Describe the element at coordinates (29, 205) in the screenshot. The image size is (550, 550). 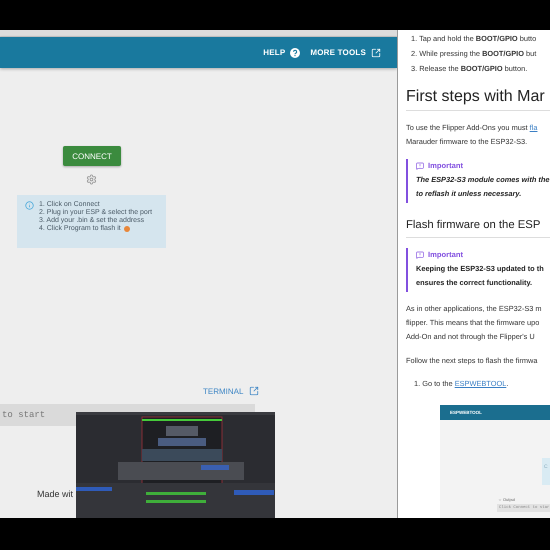
I see `info-icon` at that location.